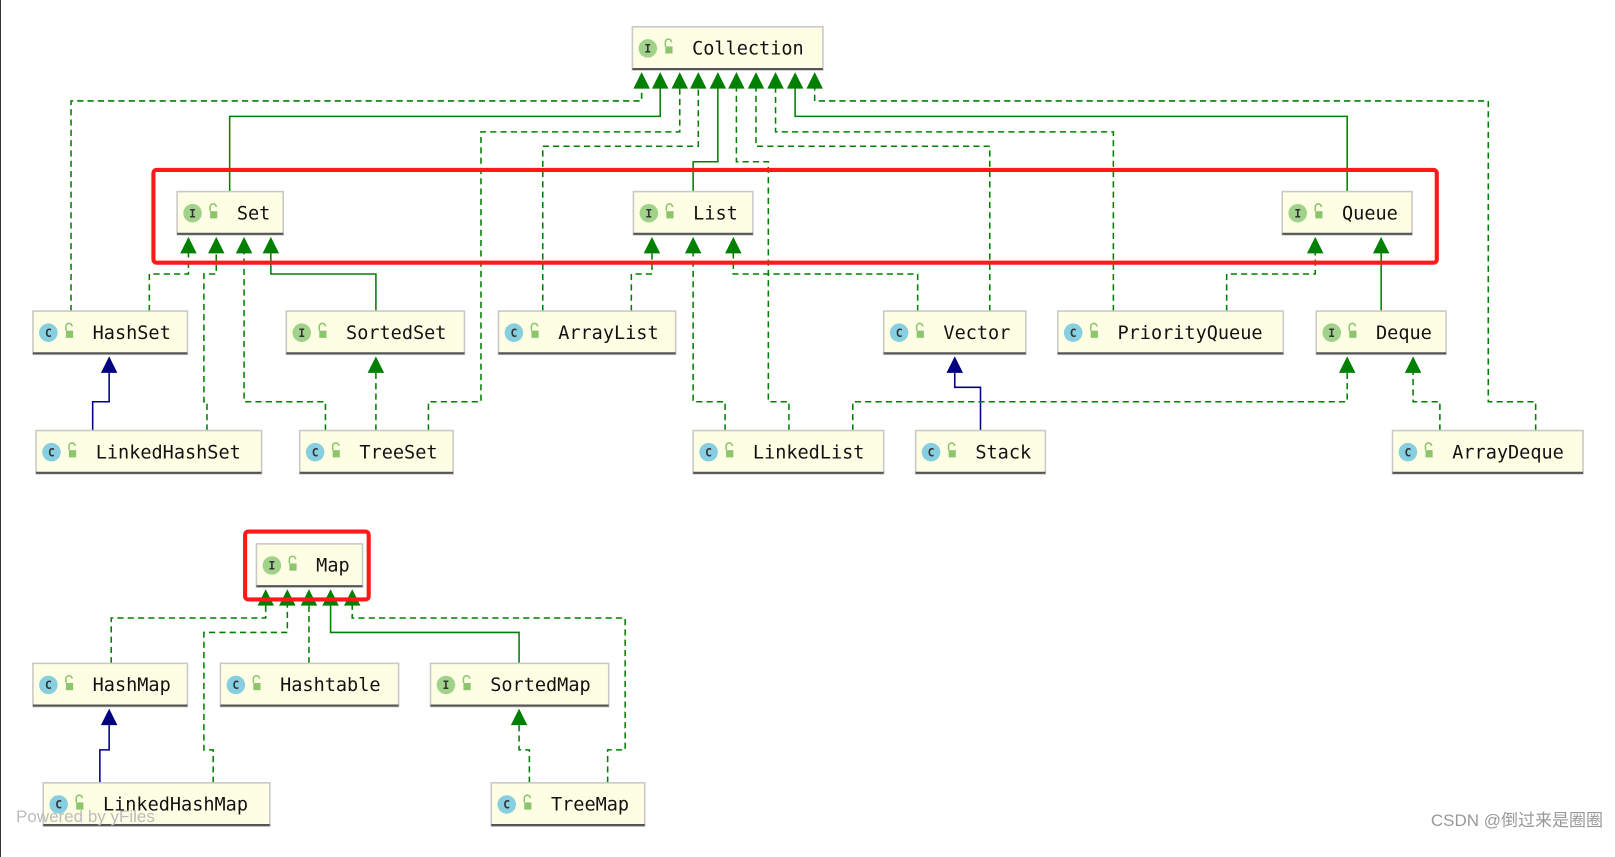 The width and height of the screenshot is (1615, 857). I want to click on node-label: Vector, so click(976, 333).